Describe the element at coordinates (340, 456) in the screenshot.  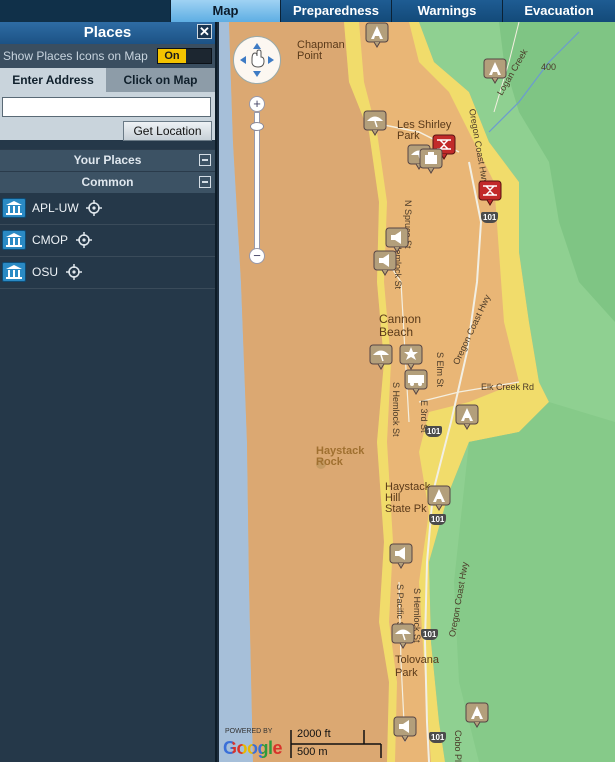
I see `label-haystack-rock: Haystack Rock` at that location.